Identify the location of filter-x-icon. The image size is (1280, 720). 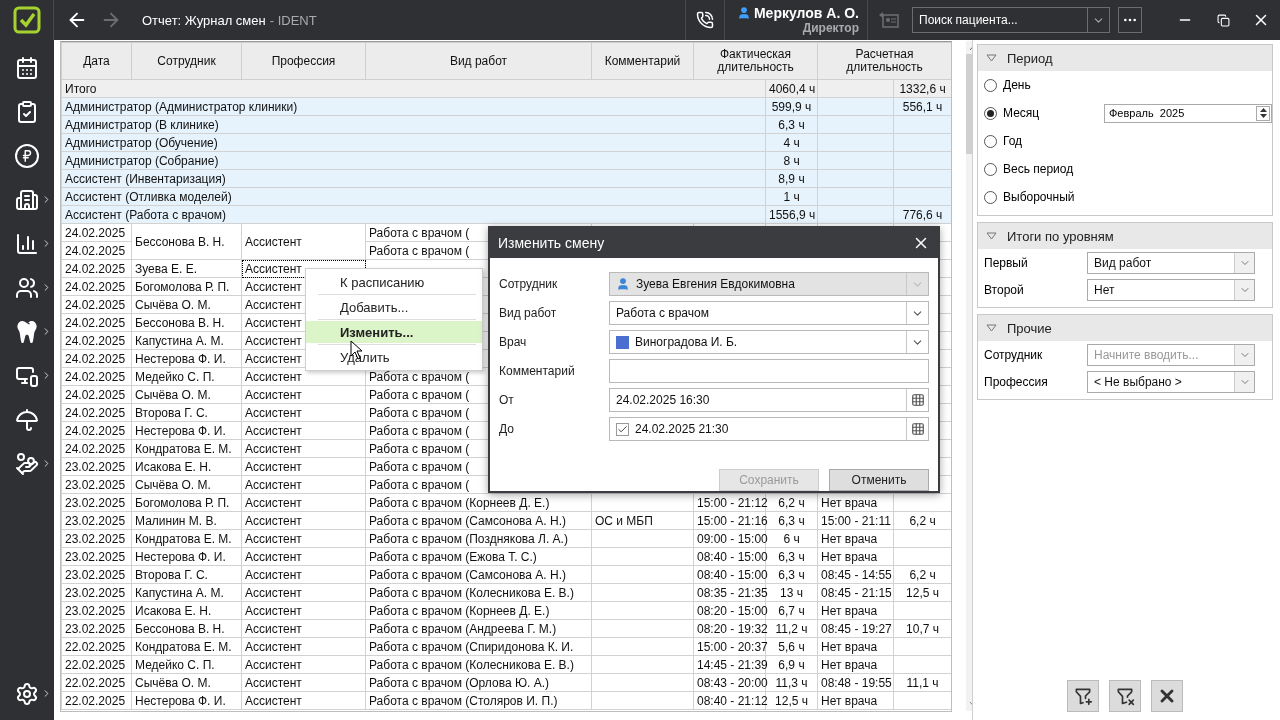
(1125, 696).